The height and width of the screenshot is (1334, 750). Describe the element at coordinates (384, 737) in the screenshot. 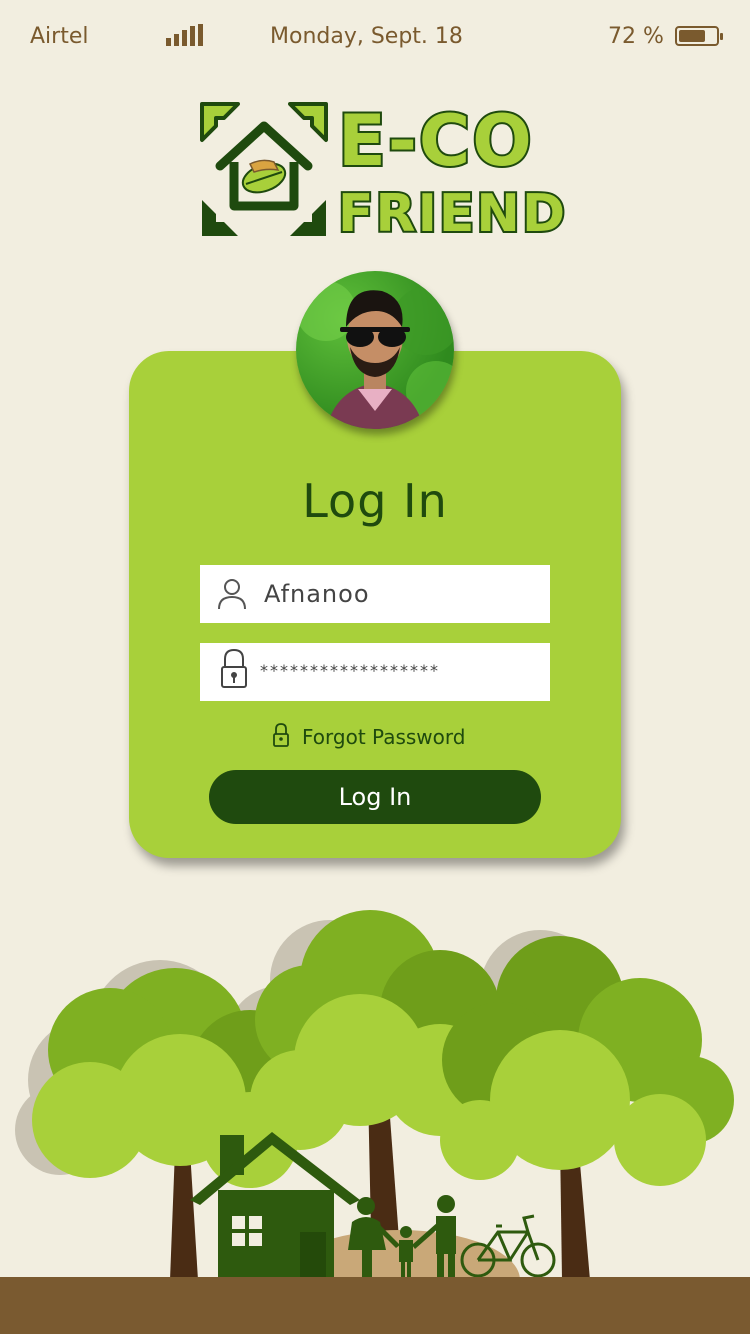

I see `forgot-password-label: Forgot Password` at that location.